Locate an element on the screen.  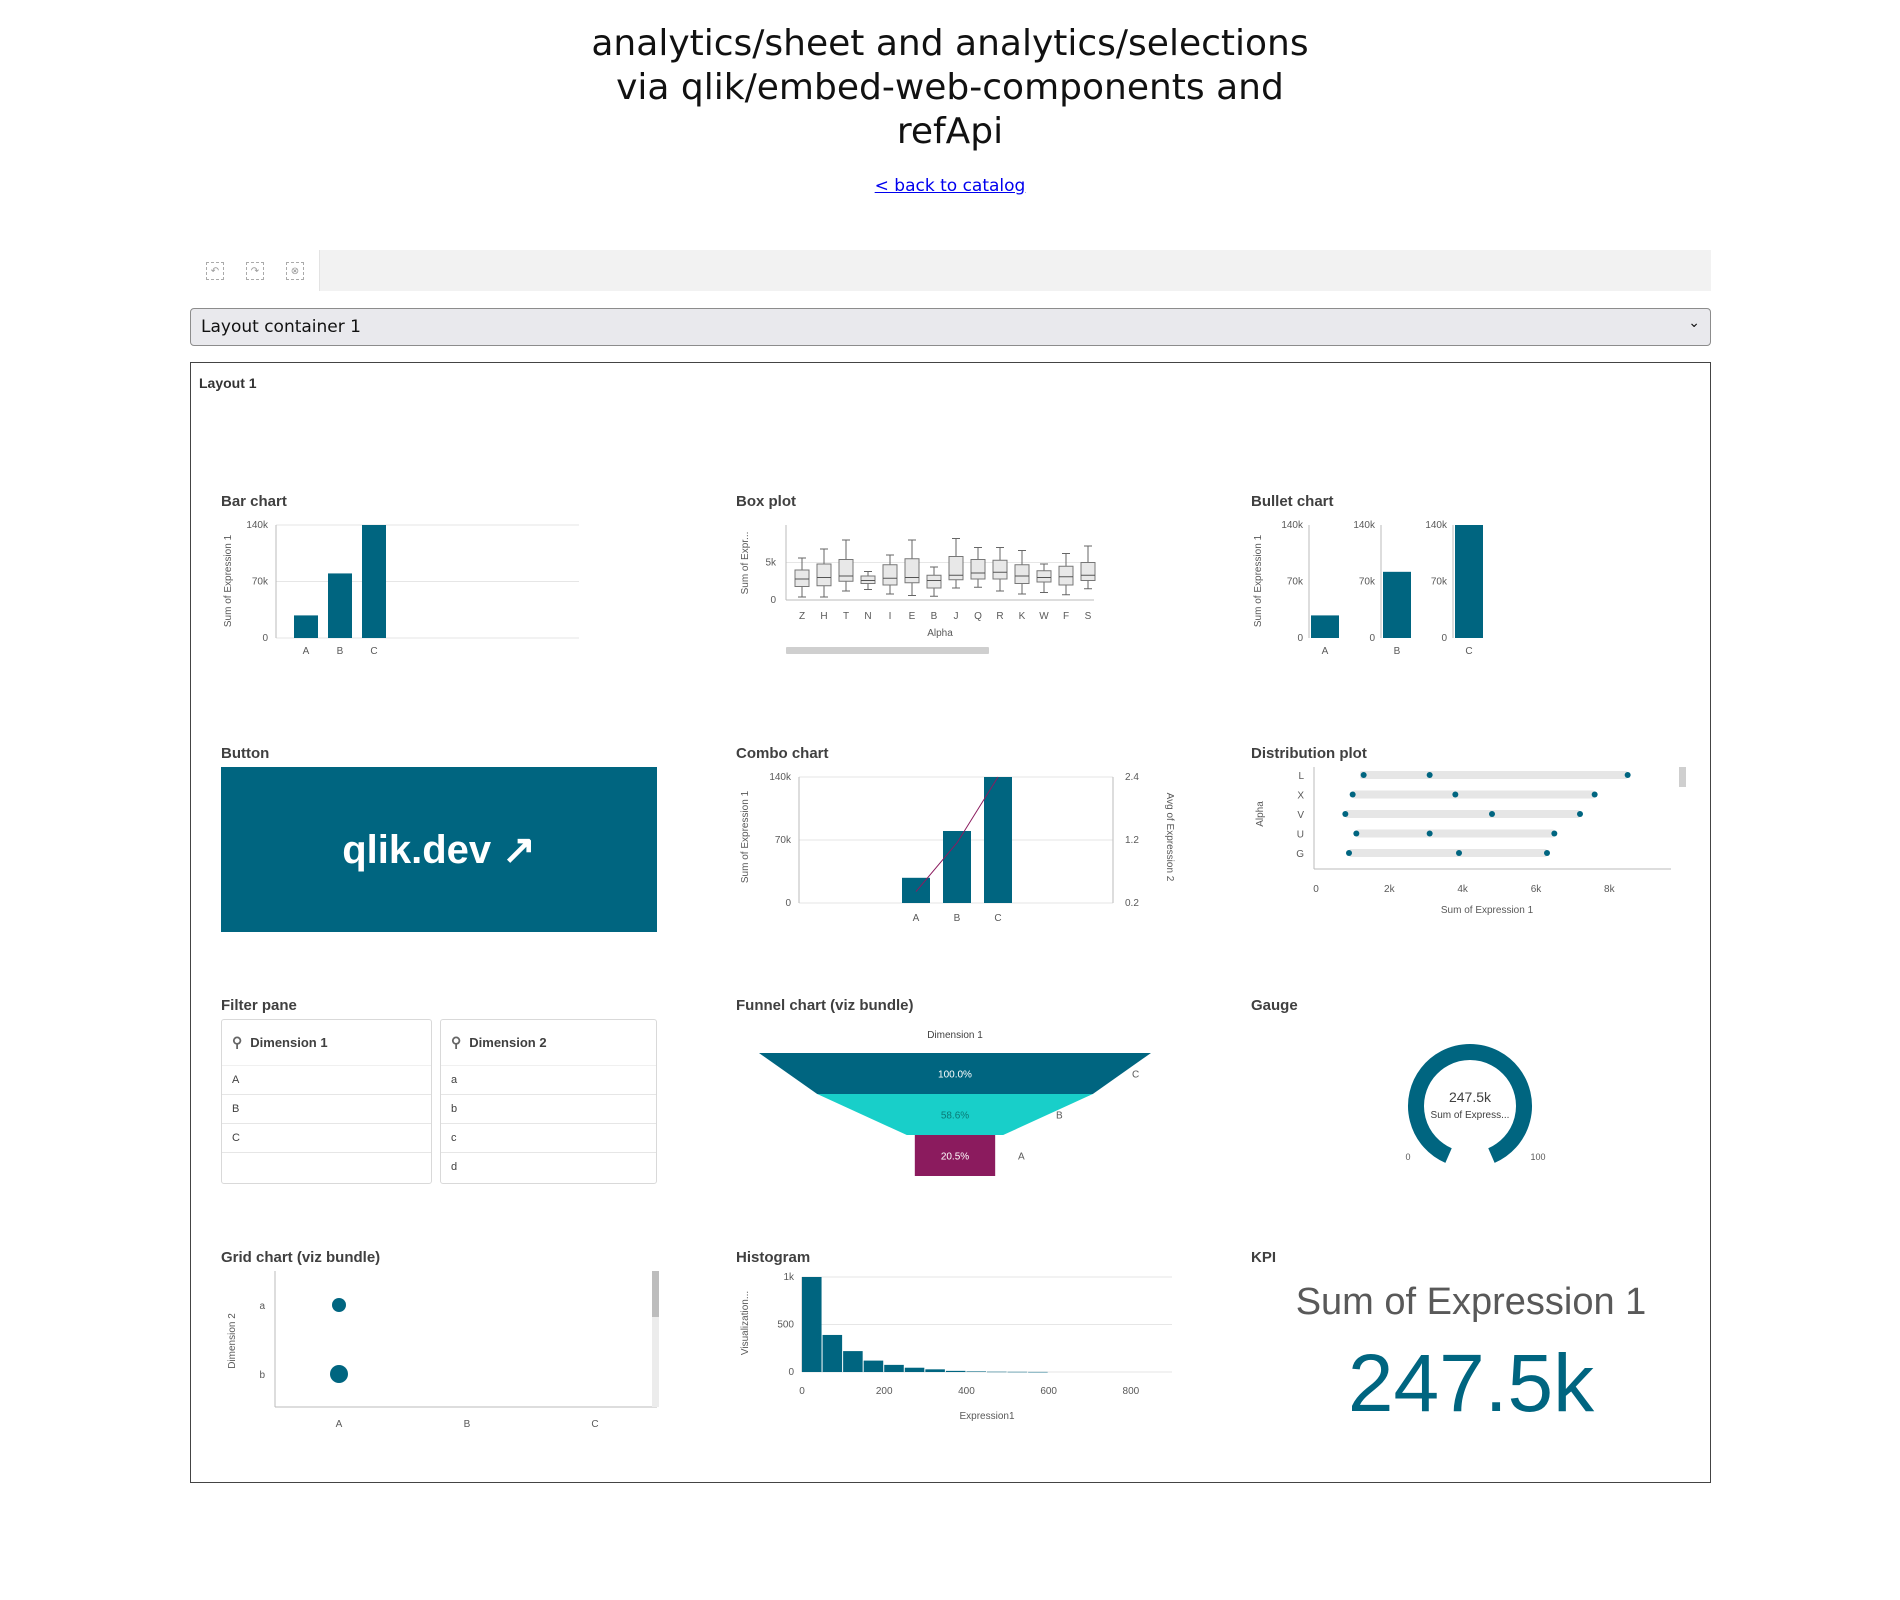
x-tick-label: H is located at coordinates (823, 616).